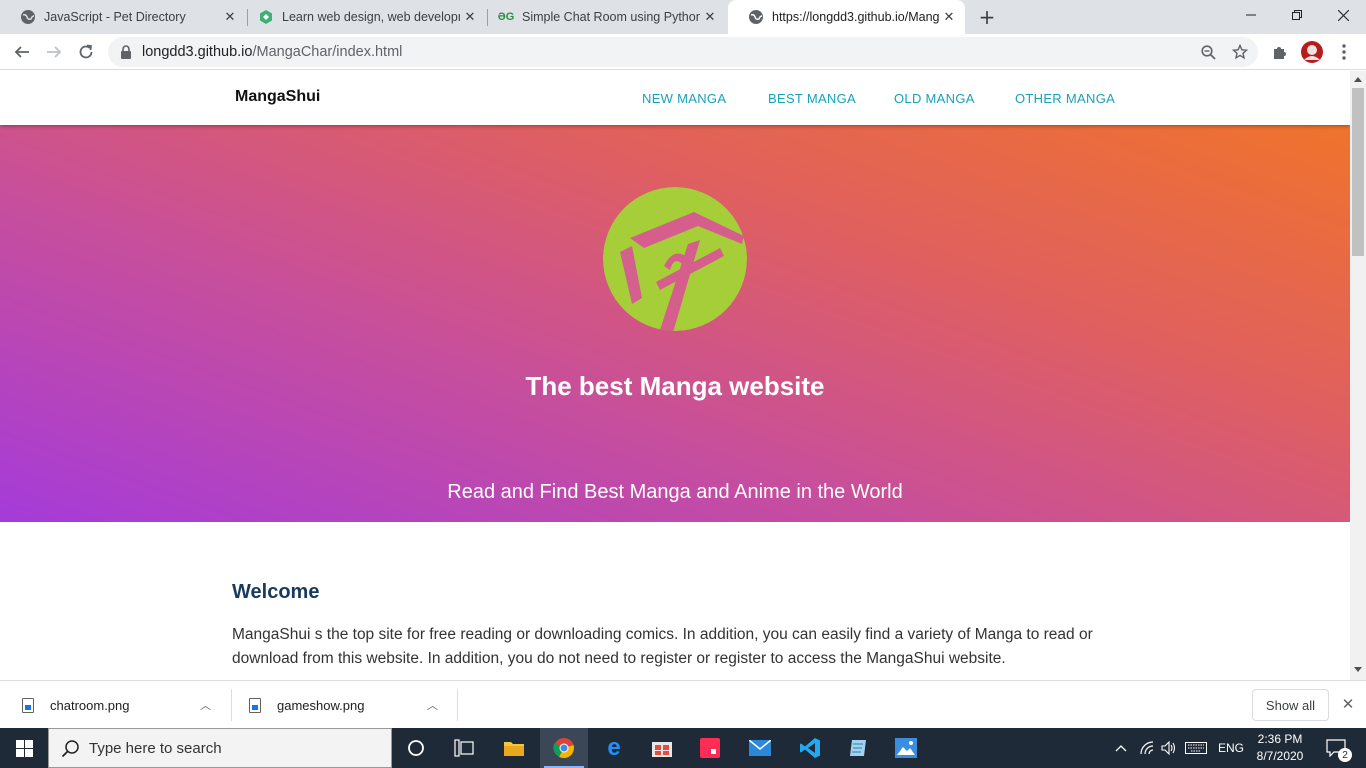 The image size is (1366, 768). I want to click on windows-logo-icon, so click(24, 748).